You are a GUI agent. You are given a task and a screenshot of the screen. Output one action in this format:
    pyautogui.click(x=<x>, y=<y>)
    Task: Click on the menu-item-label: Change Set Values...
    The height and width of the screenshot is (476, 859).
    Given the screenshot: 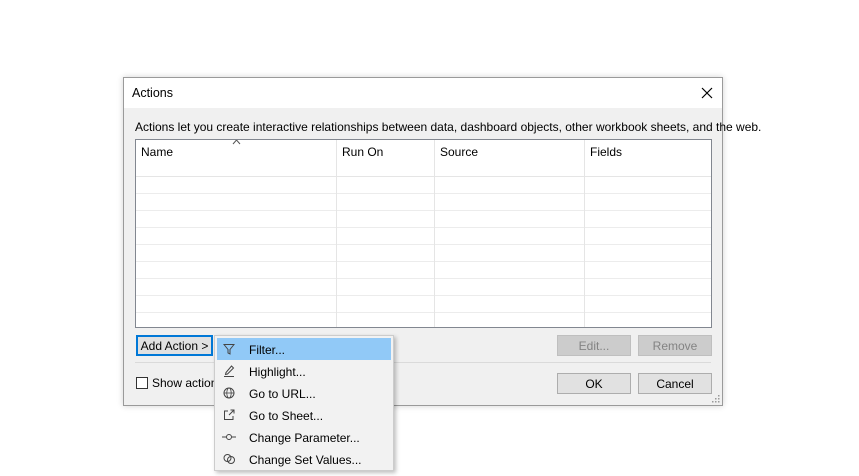 What is the action you would take?
    pyautogui.click(x=305, y=460)
    